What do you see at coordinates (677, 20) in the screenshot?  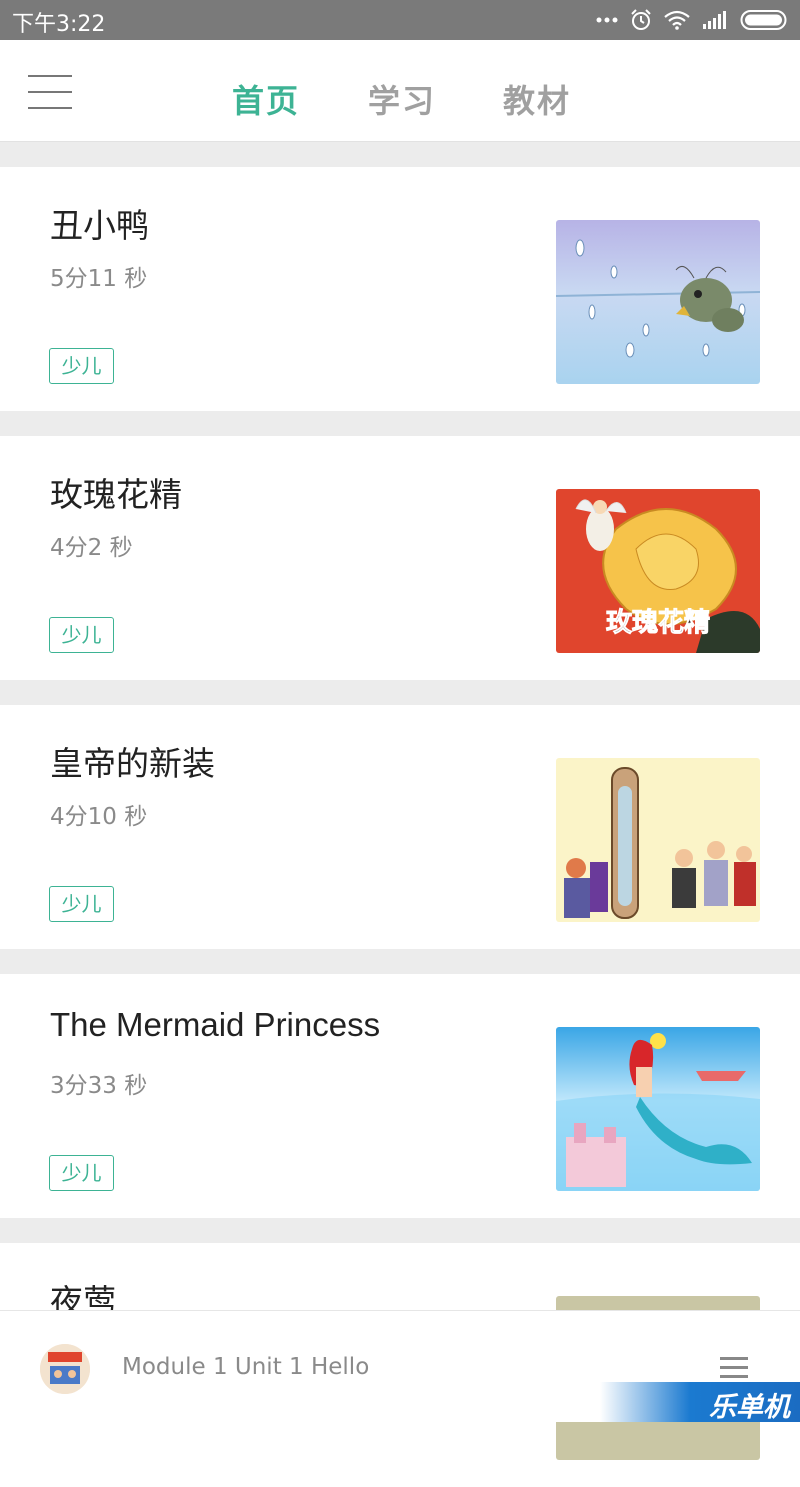 I see `wifi-icon` at bounding box center [677, 20].